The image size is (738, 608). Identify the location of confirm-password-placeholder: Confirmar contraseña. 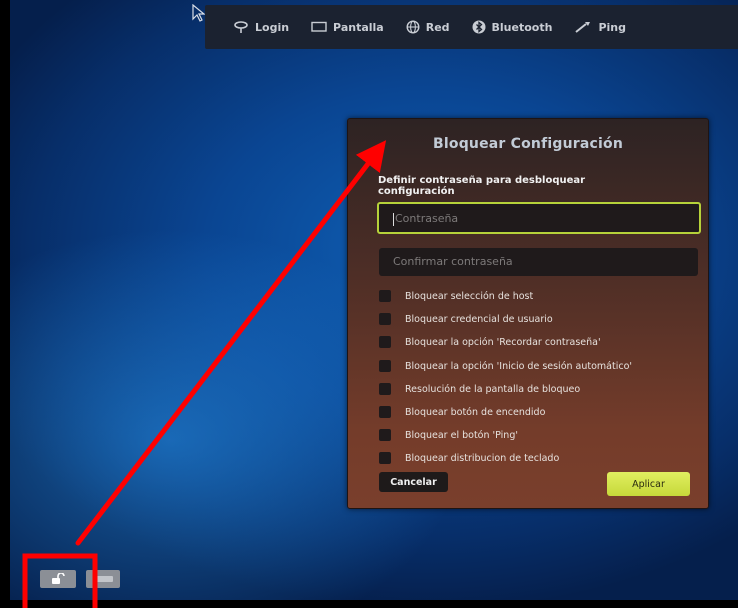
(453, 261).